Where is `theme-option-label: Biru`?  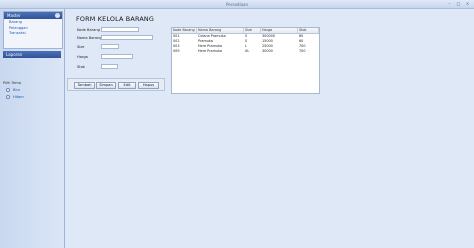 theme-option-label: Biru is located at coordinates (17, 90).